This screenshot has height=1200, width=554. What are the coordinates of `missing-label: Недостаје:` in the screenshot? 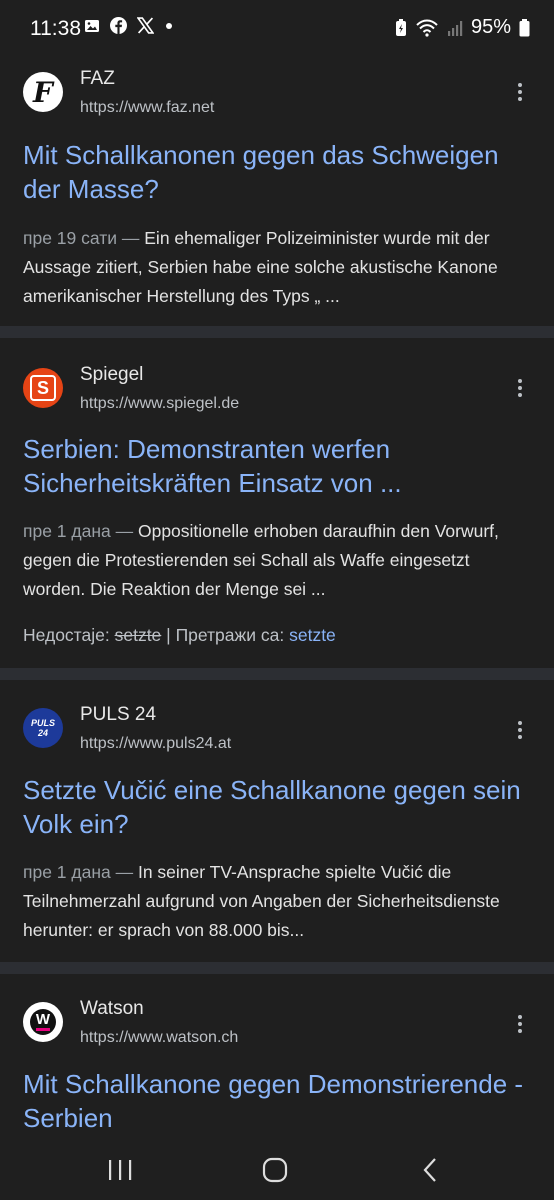 It's located at (66, 635).